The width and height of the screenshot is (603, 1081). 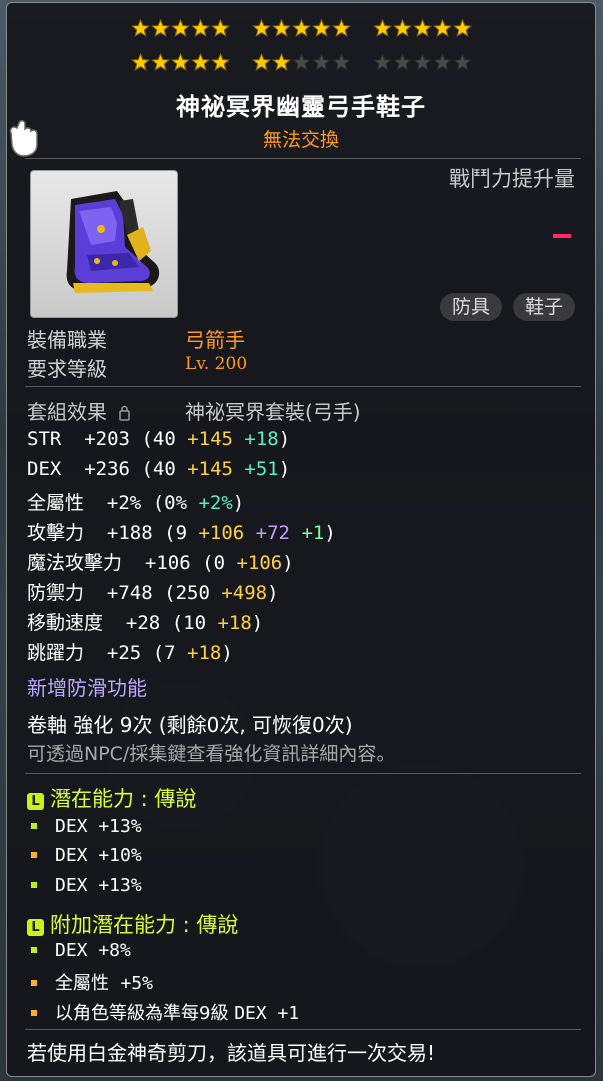 I want to click on job-label: 裝備職業, so click(x=67, y=340).